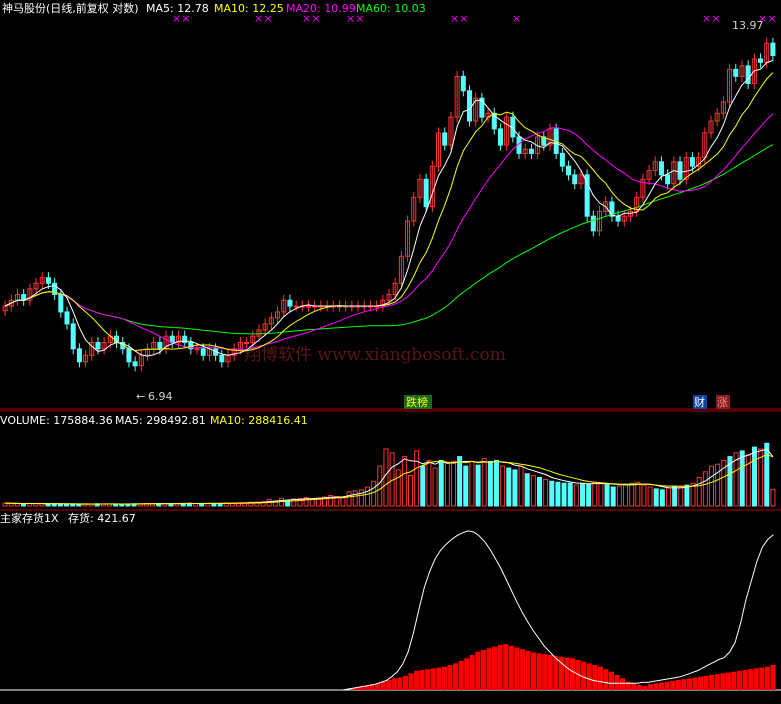 Image resolution: width=781 pixels, height=704 pixels. What do you see at coordinates (417, 402) in the screenshot?
I see `event-tag-dieBang: 跌榜` at bounding box center [417, 402].